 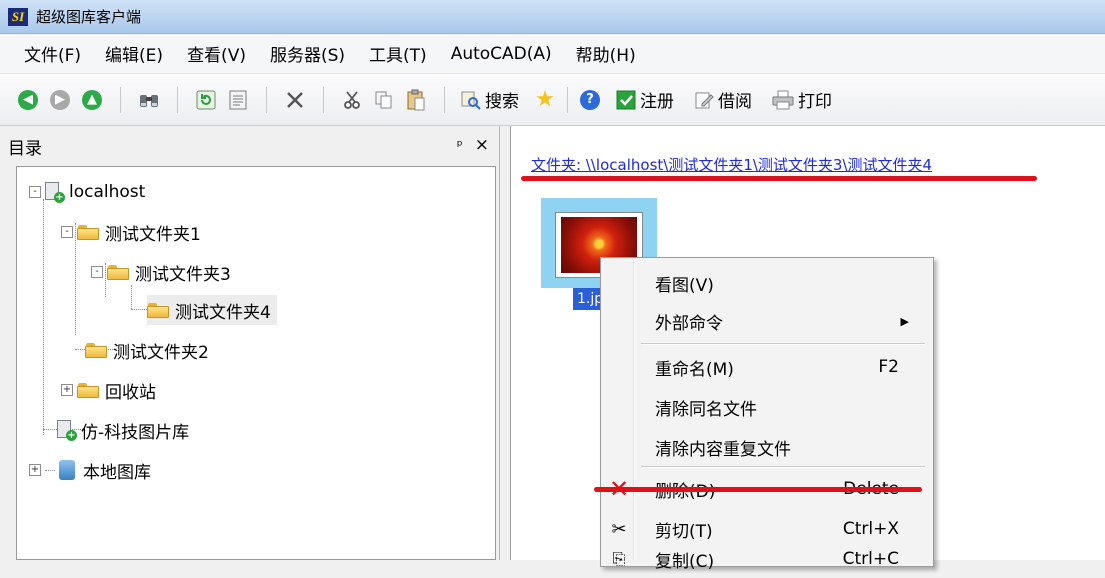 What do you see at coordinates (802, 99) in the screenshot?
I see `print-button: 打印` at bounding box center [802, 99].